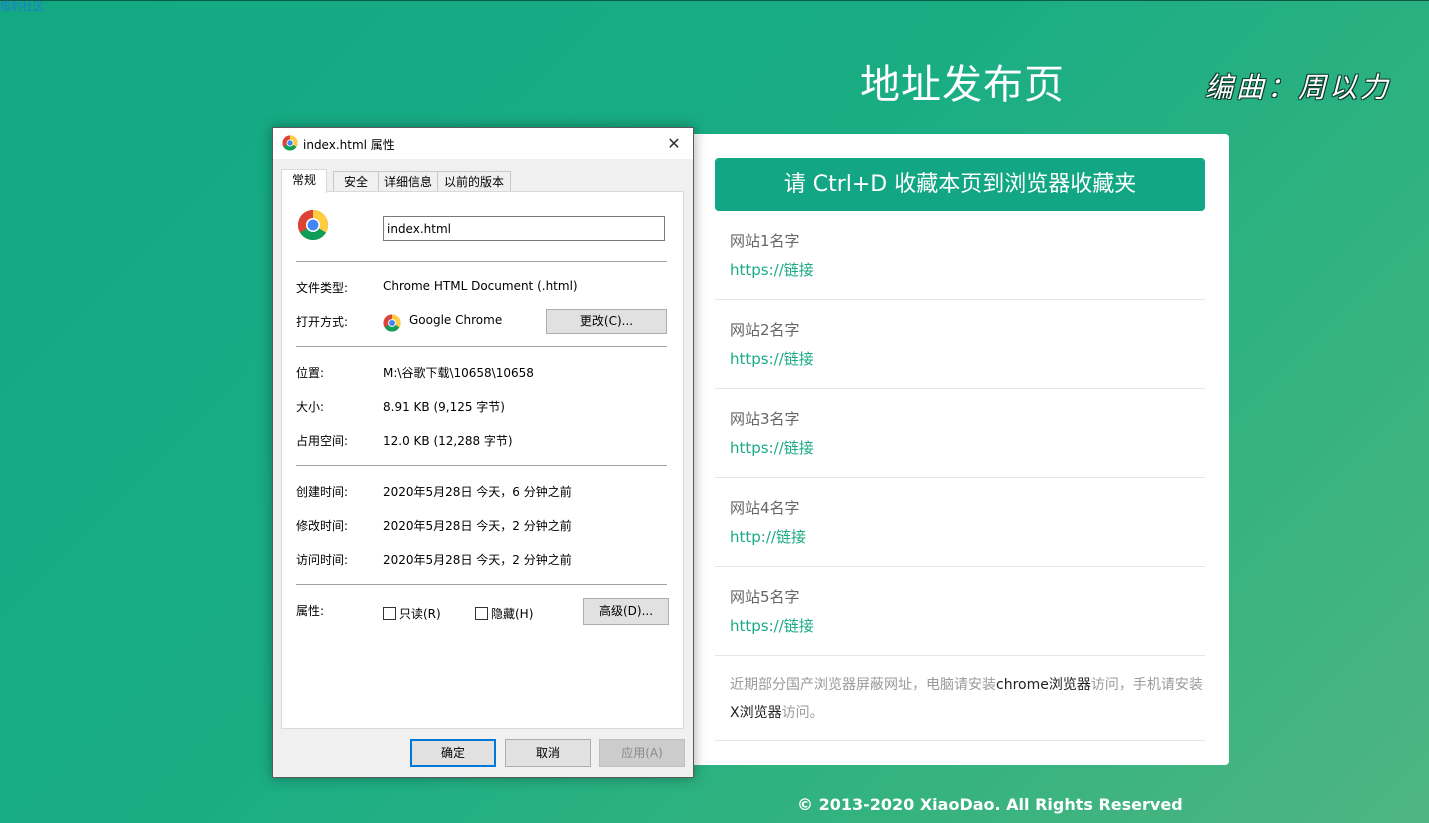 This screenshot has height=823, width=1429. What do you see at coordinates (674, 143) in the screenshot?
I see `close-button: ✕` at bounding box center [674, 143].